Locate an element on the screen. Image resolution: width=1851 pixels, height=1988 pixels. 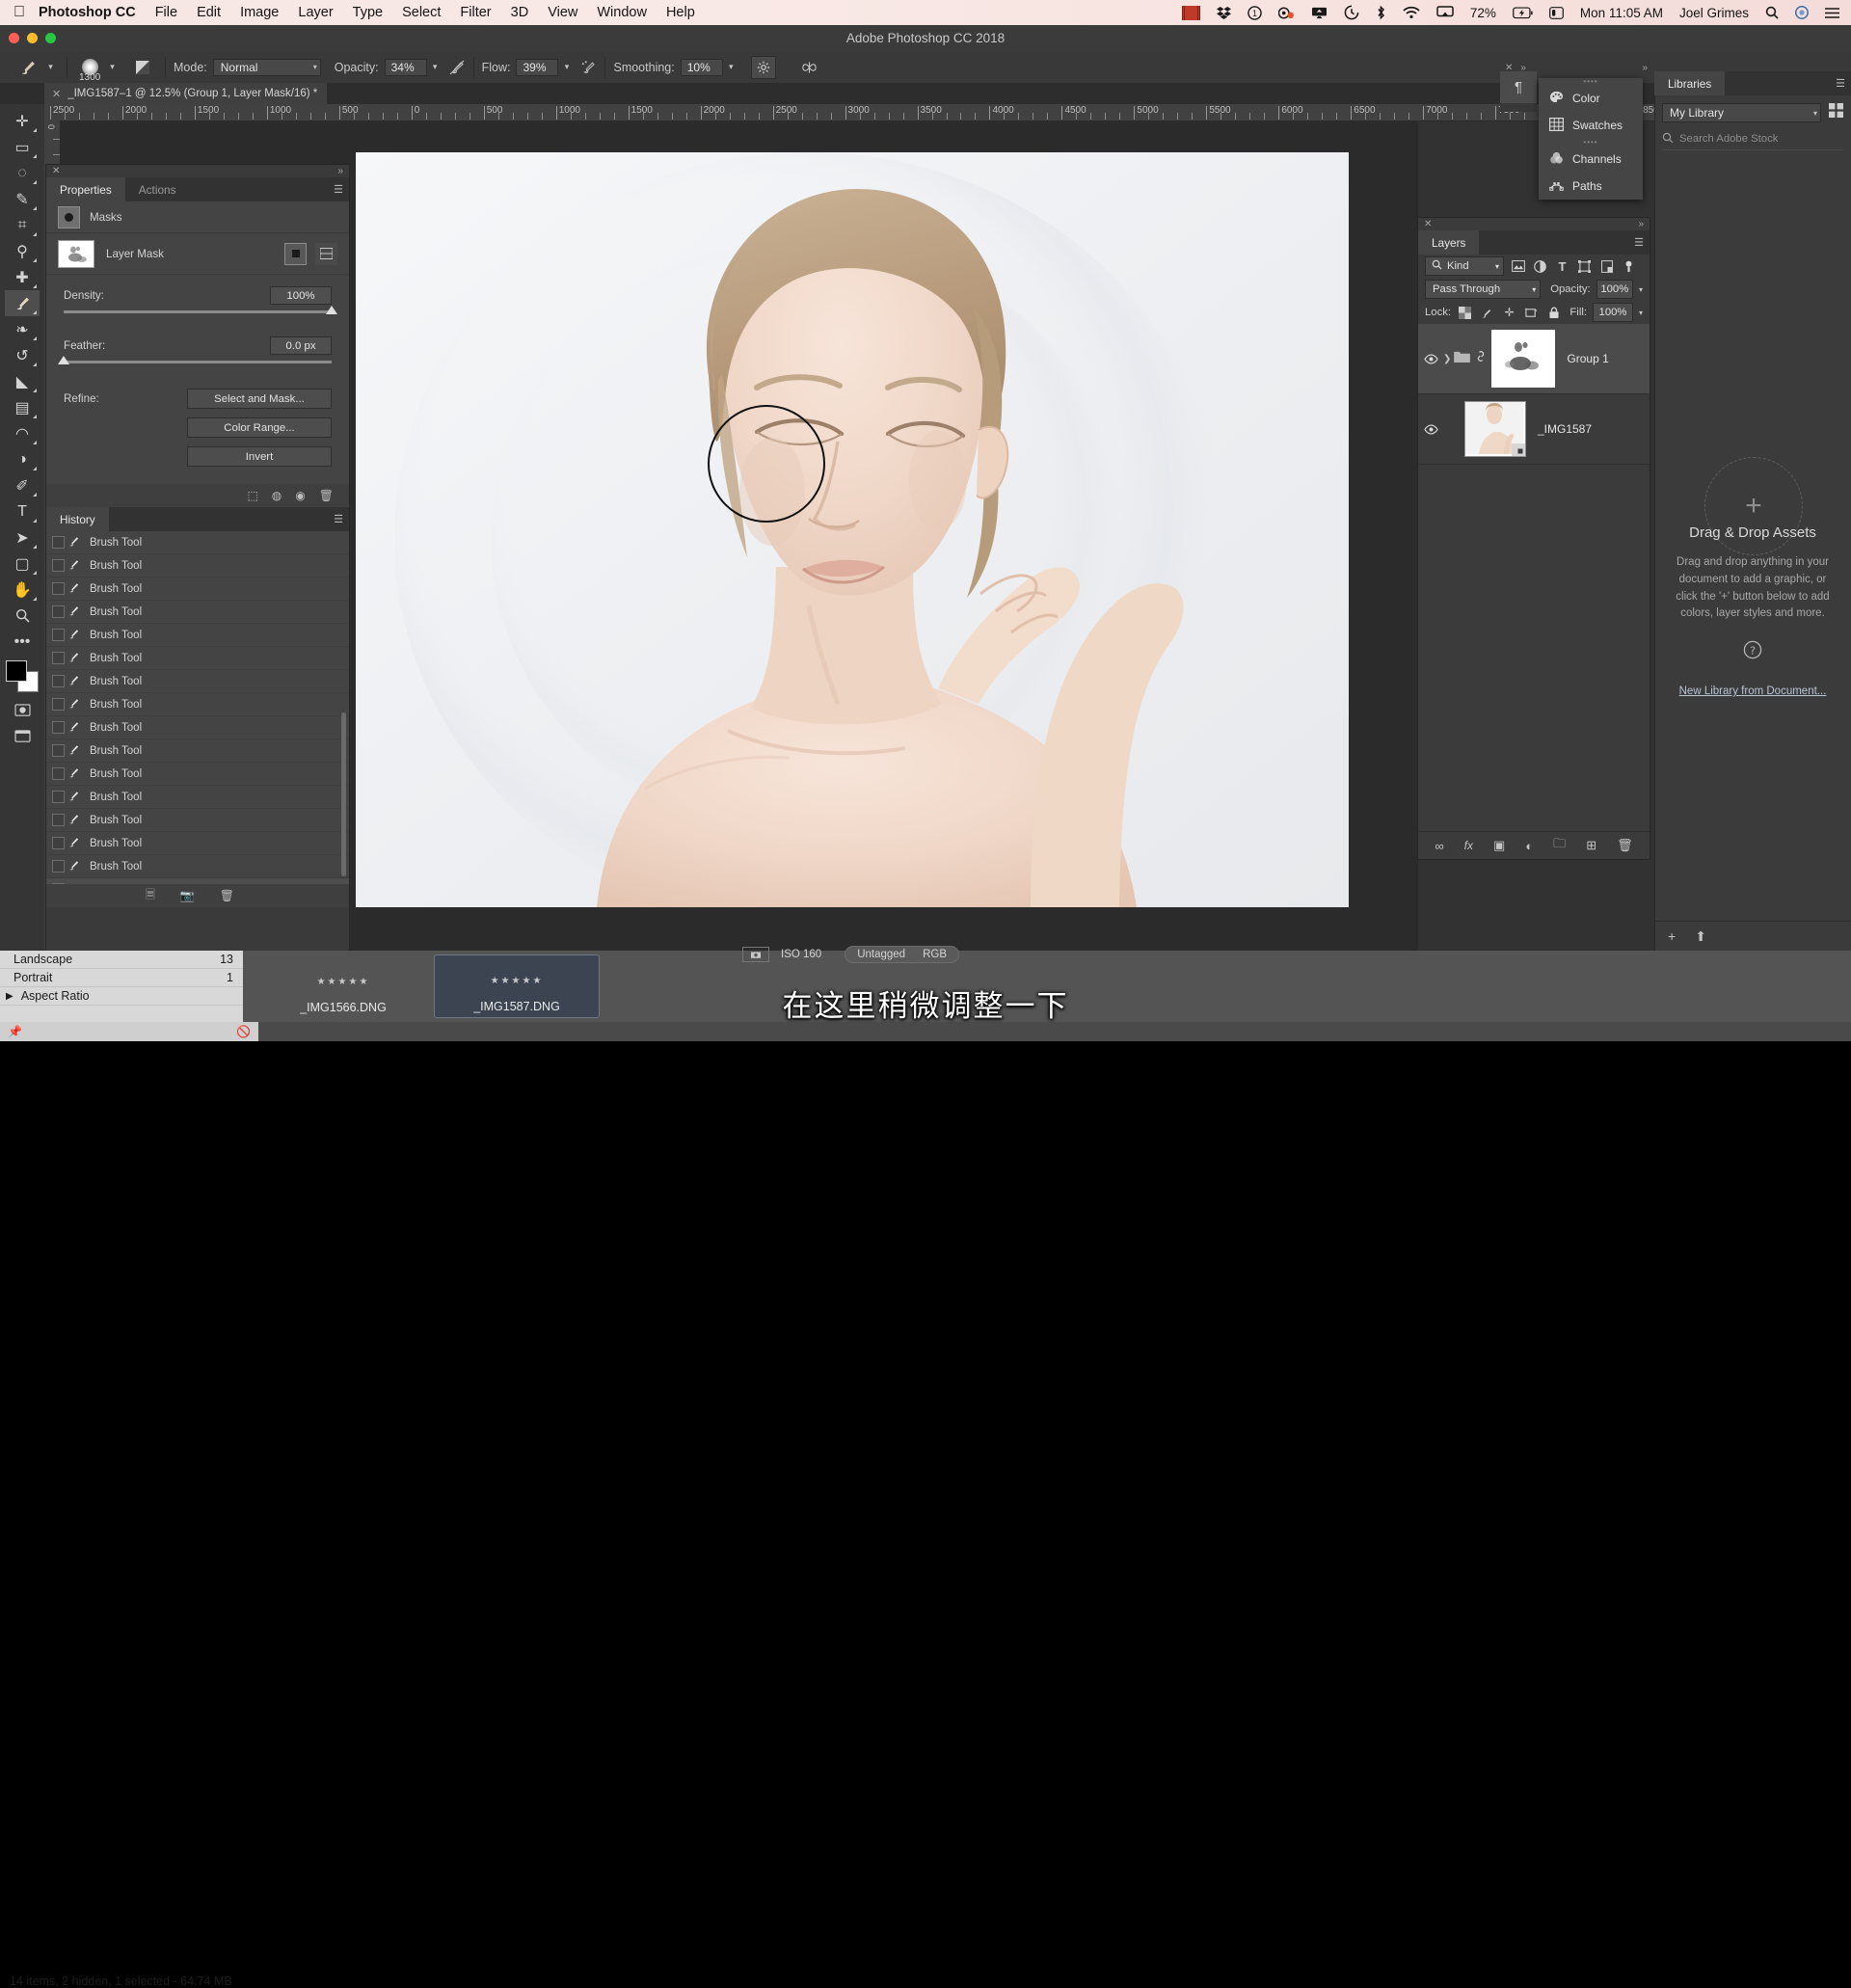
foreground-color-swatch is located at coordinates (16, 671).